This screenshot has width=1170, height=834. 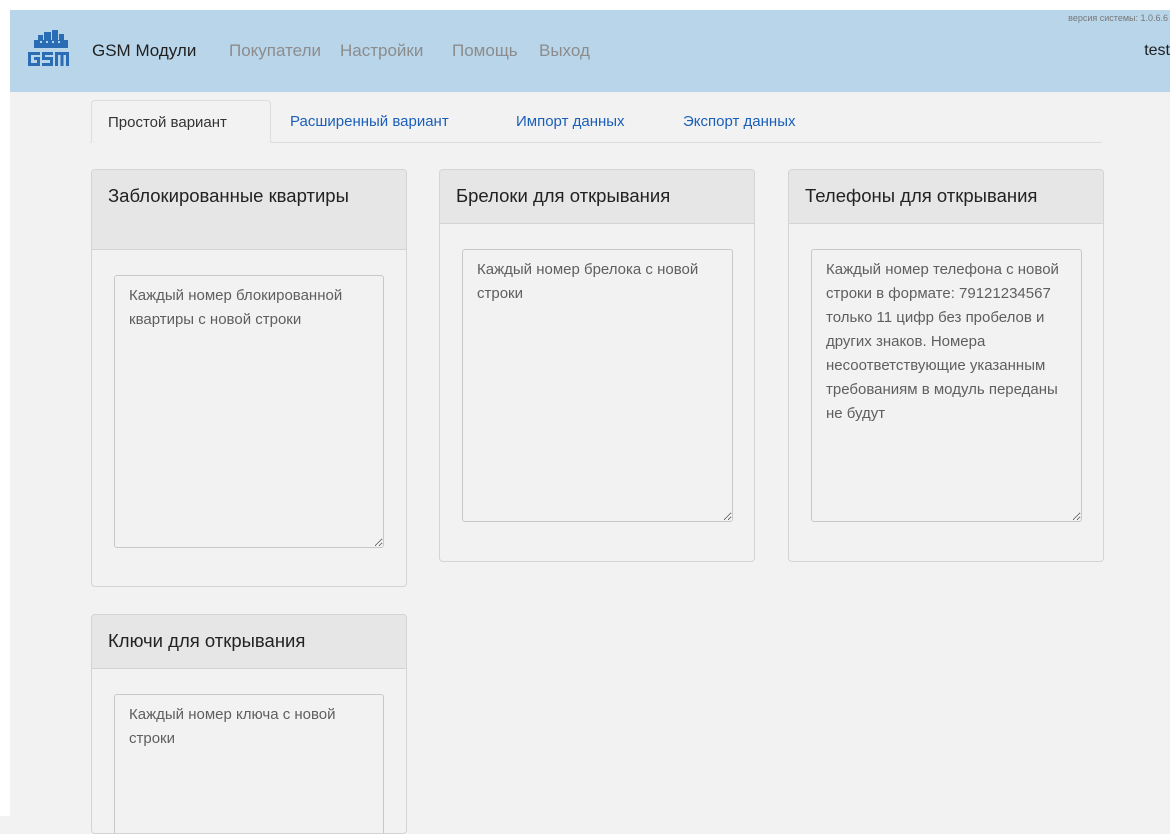 What do you see at coordinates (249, 210) in the screenshot?
I see `panel-title: Заблокированные квартиры` at bounding box center [249, 210].